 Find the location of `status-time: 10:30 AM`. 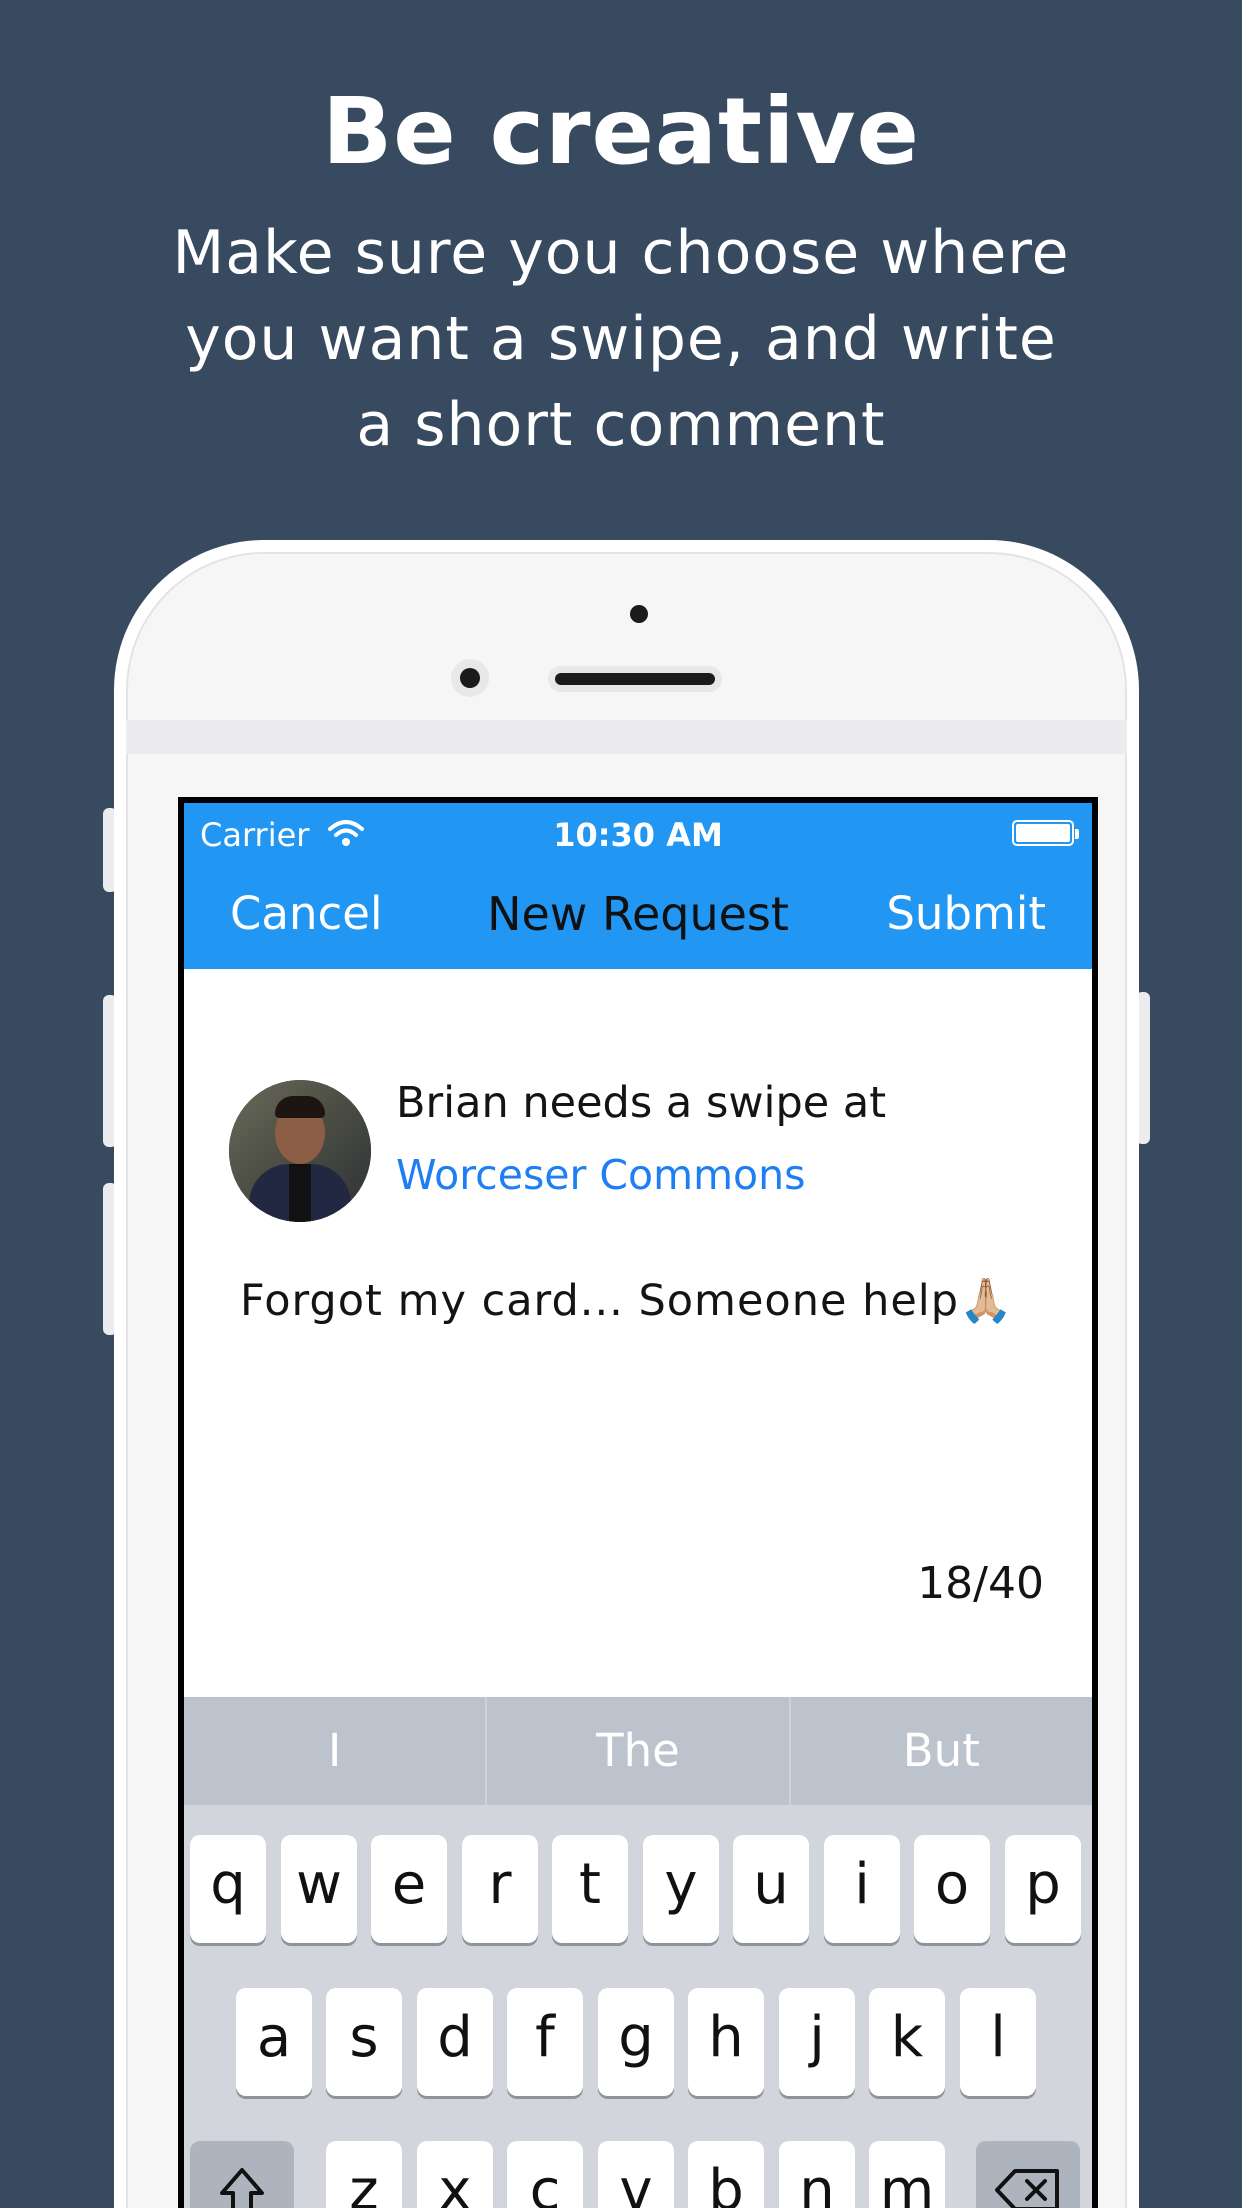

status-time: 10:30 AM is located at coordinates (638, 835).